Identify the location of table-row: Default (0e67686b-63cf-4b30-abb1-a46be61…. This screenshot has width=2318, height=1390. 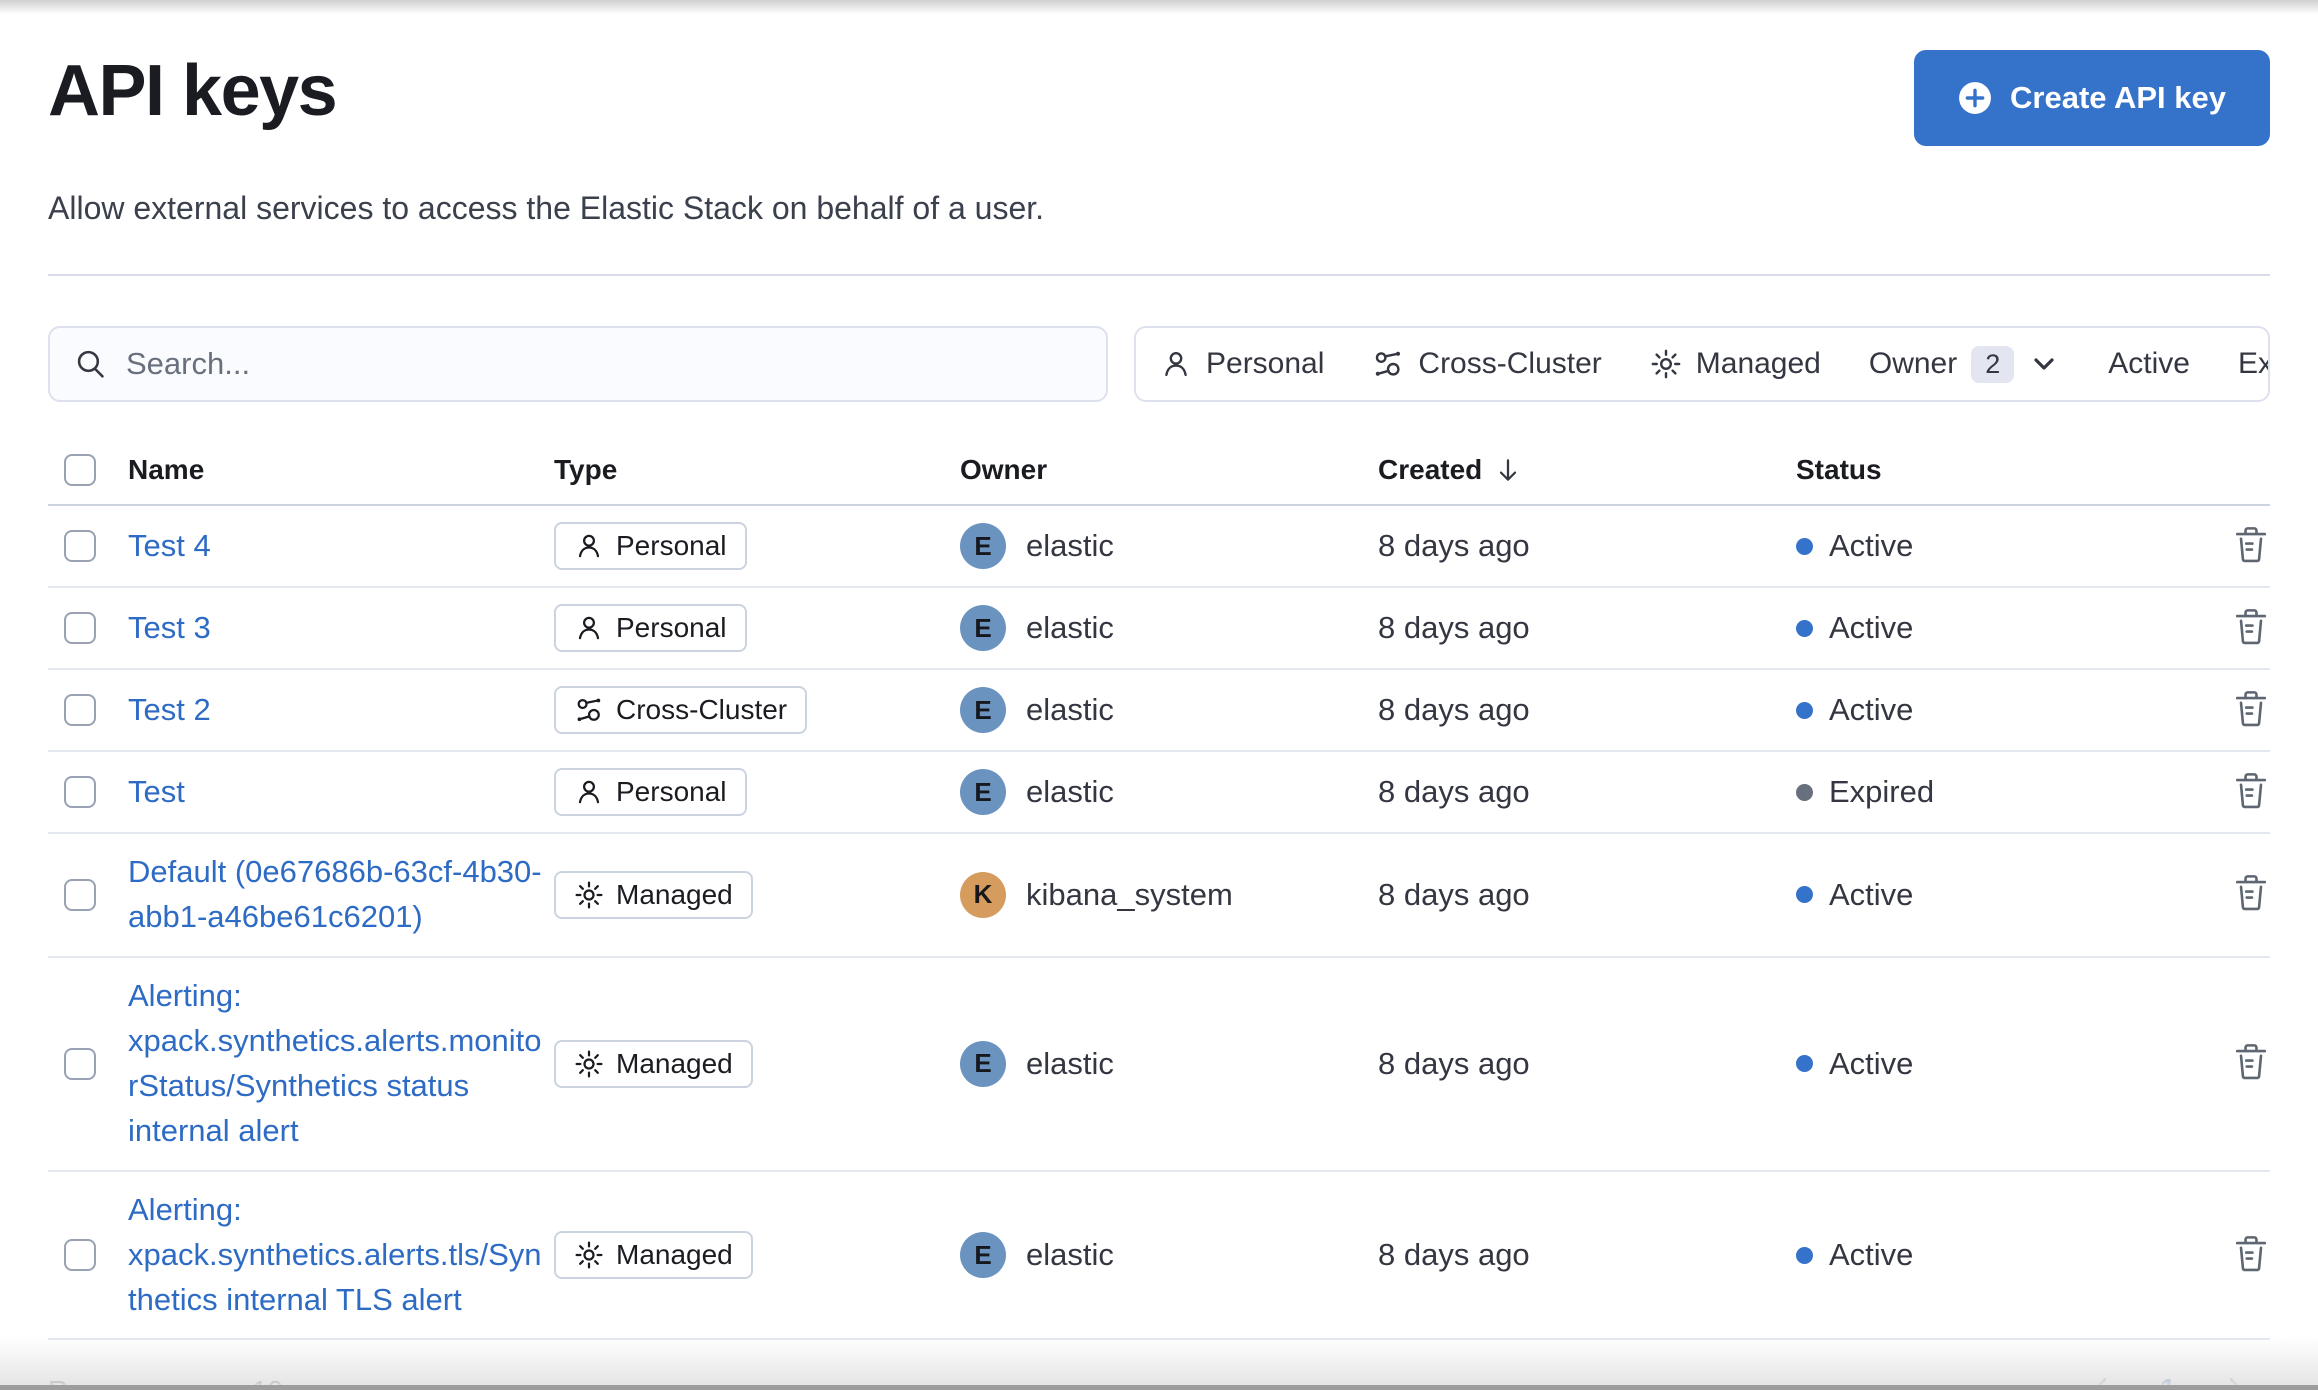
(1159, 896).